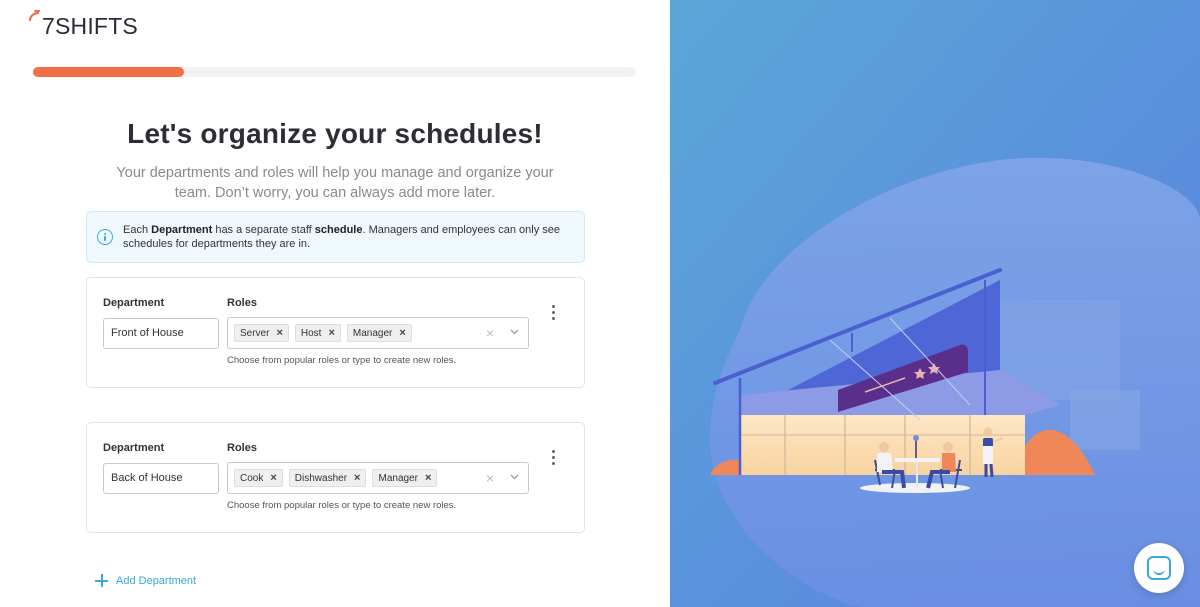 The width and height of the screenshot is (1200, 607). Describe the element at coordinates (105, 237) in the screenshot. I see `info-icon` at that location.